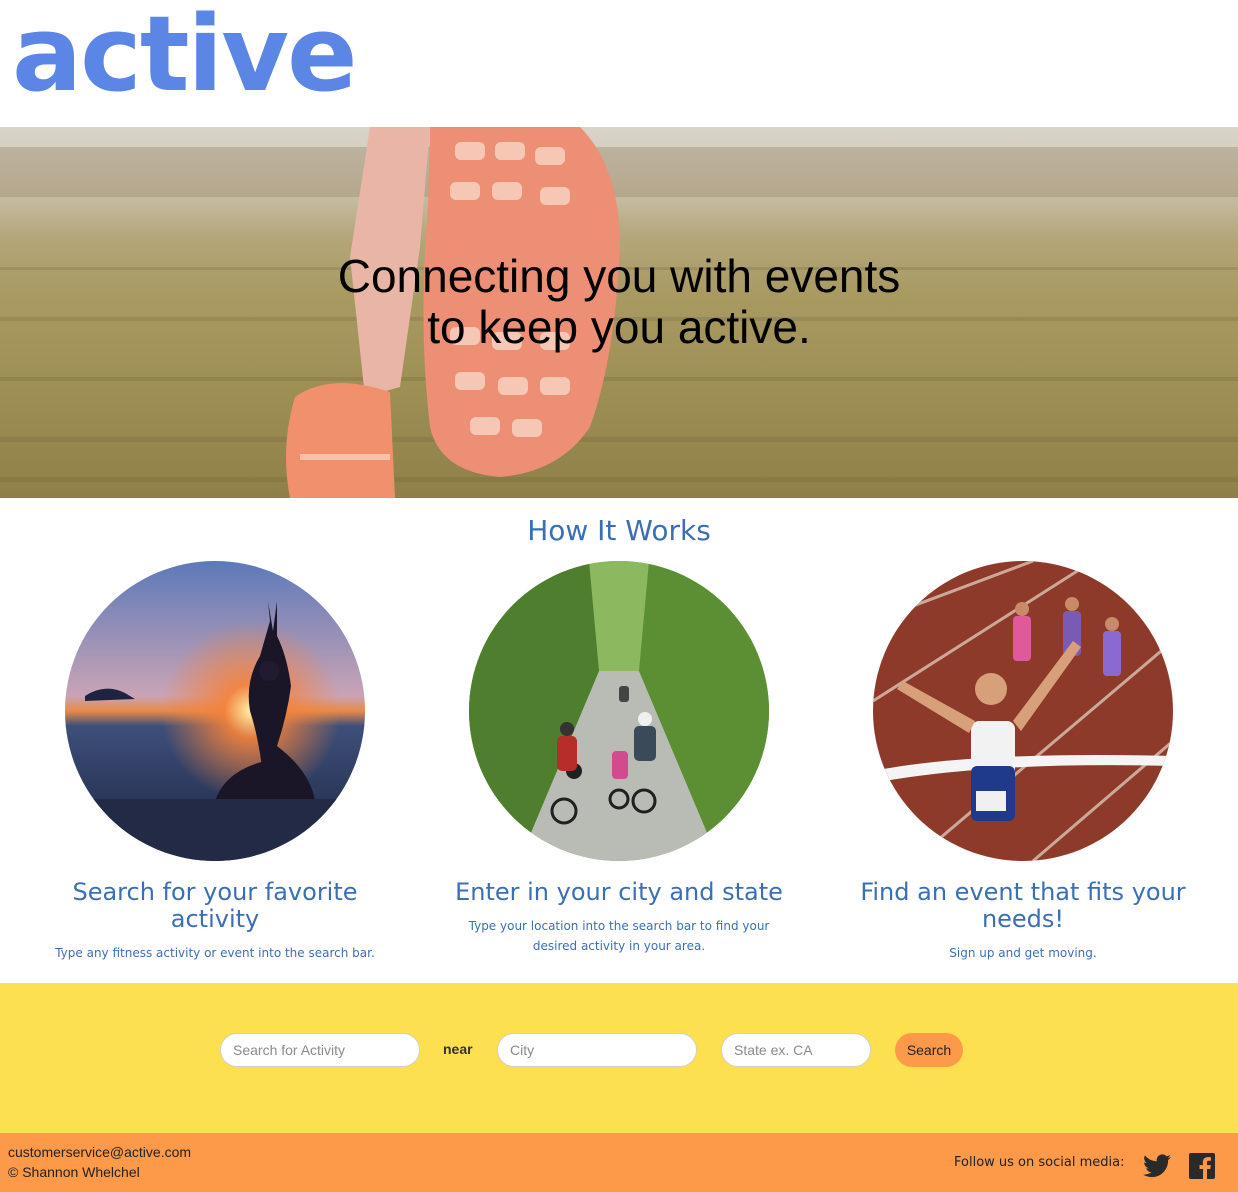 Image resolution: width=1238 pixels, height=1192 pixels. I want to click on state-input, so click(796, 1050).